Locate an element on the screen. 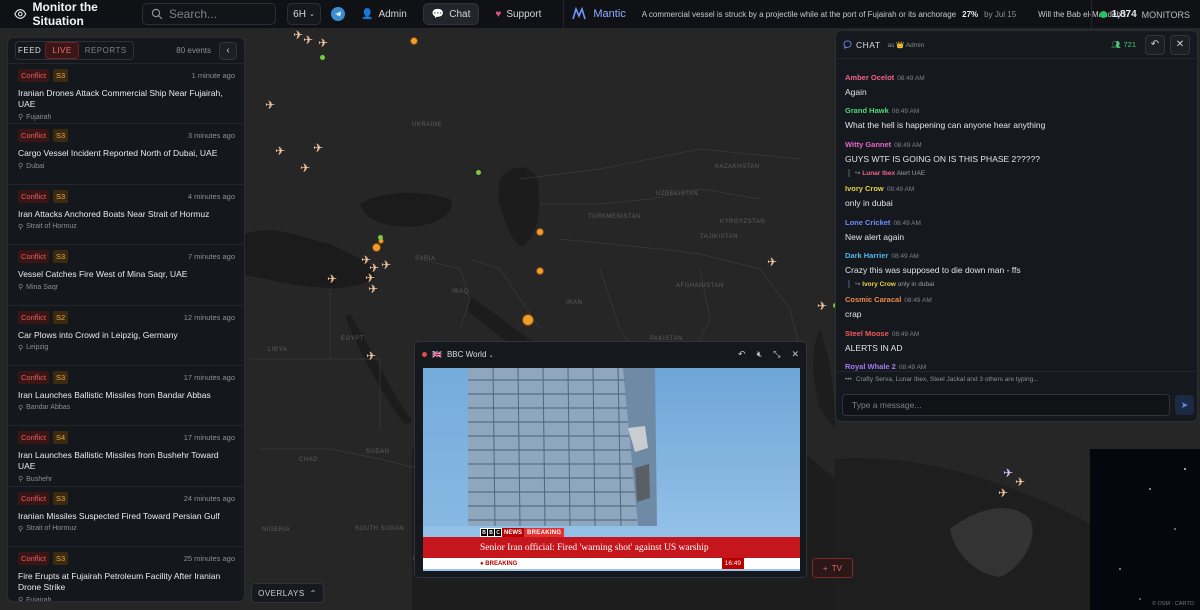 The width and height of the screenshot is (1200, 610). broadcast-clock: 16:49 is located at coordinates (732, 563).